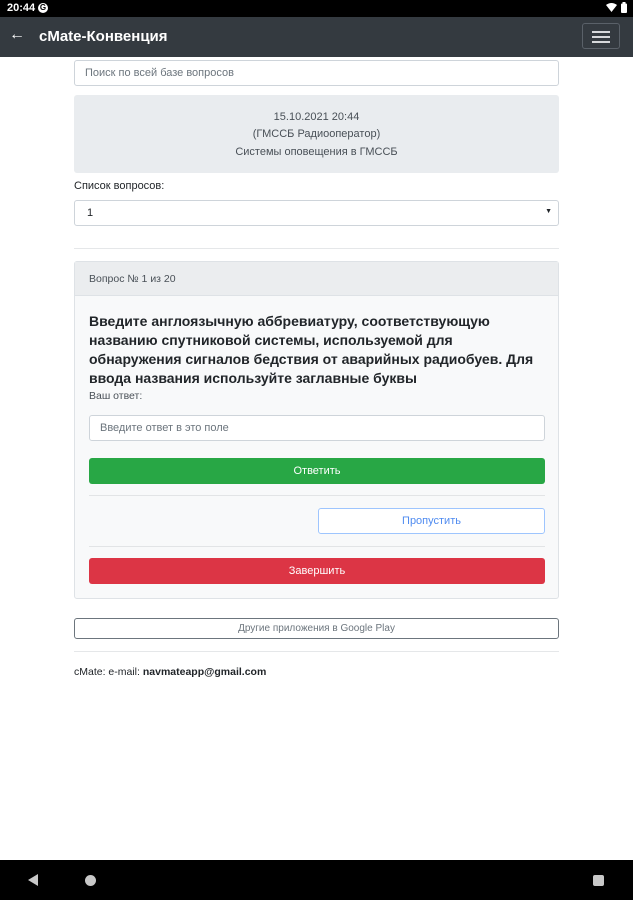 This screenshot has height=900, width=633. Describe the element at coordinates (316, 152) in the screenshot. I see `test-topic: Системы оповещения в ГМССБ` at that location.